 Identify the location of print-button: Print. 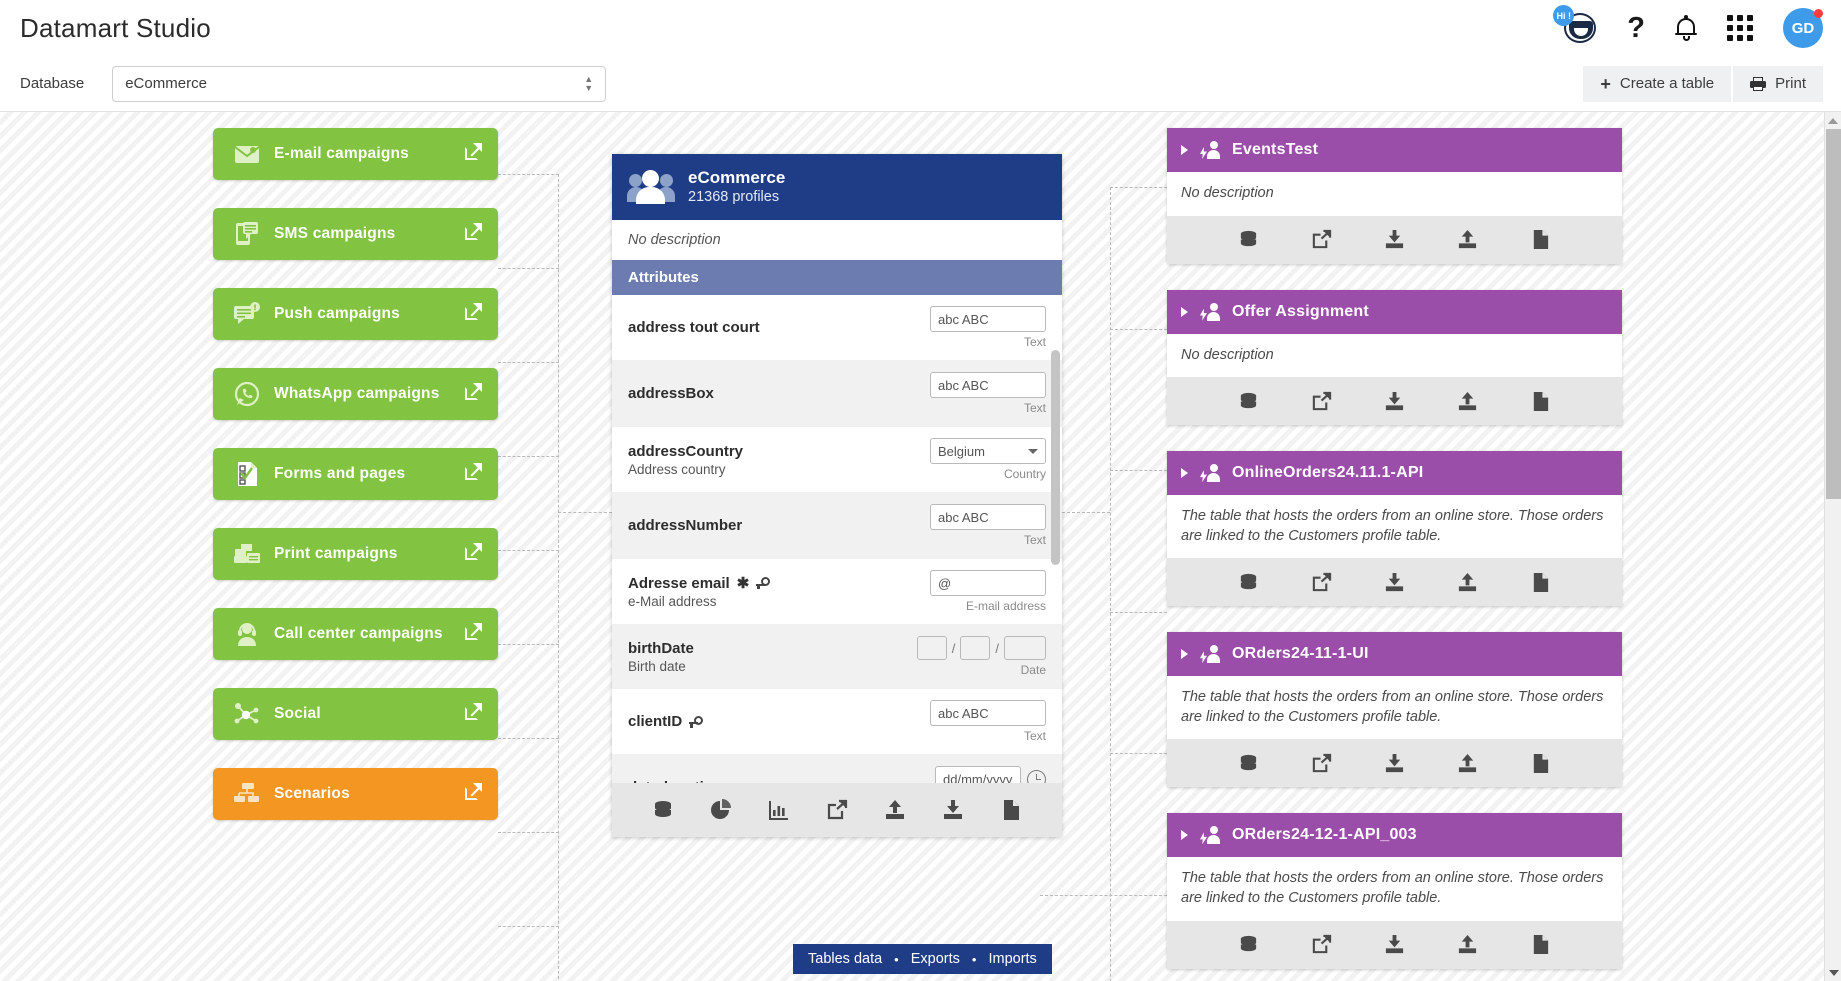
(1778, 83).